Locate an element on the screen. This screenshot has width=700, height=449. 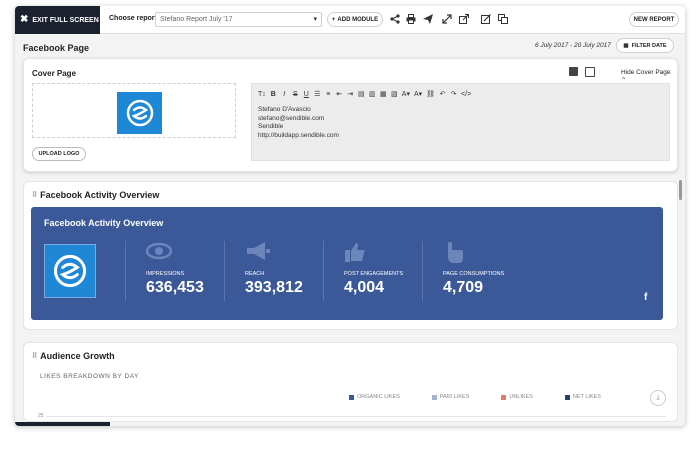
audience-section-header: ⠿ Audience Growth is located at coordinates (73, 356).